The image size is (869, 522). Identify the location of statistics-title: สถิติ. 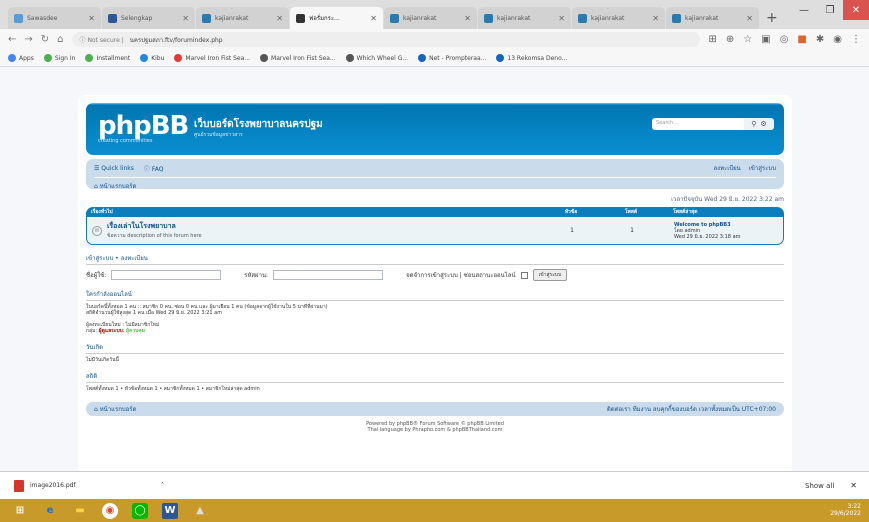
(435, 377).